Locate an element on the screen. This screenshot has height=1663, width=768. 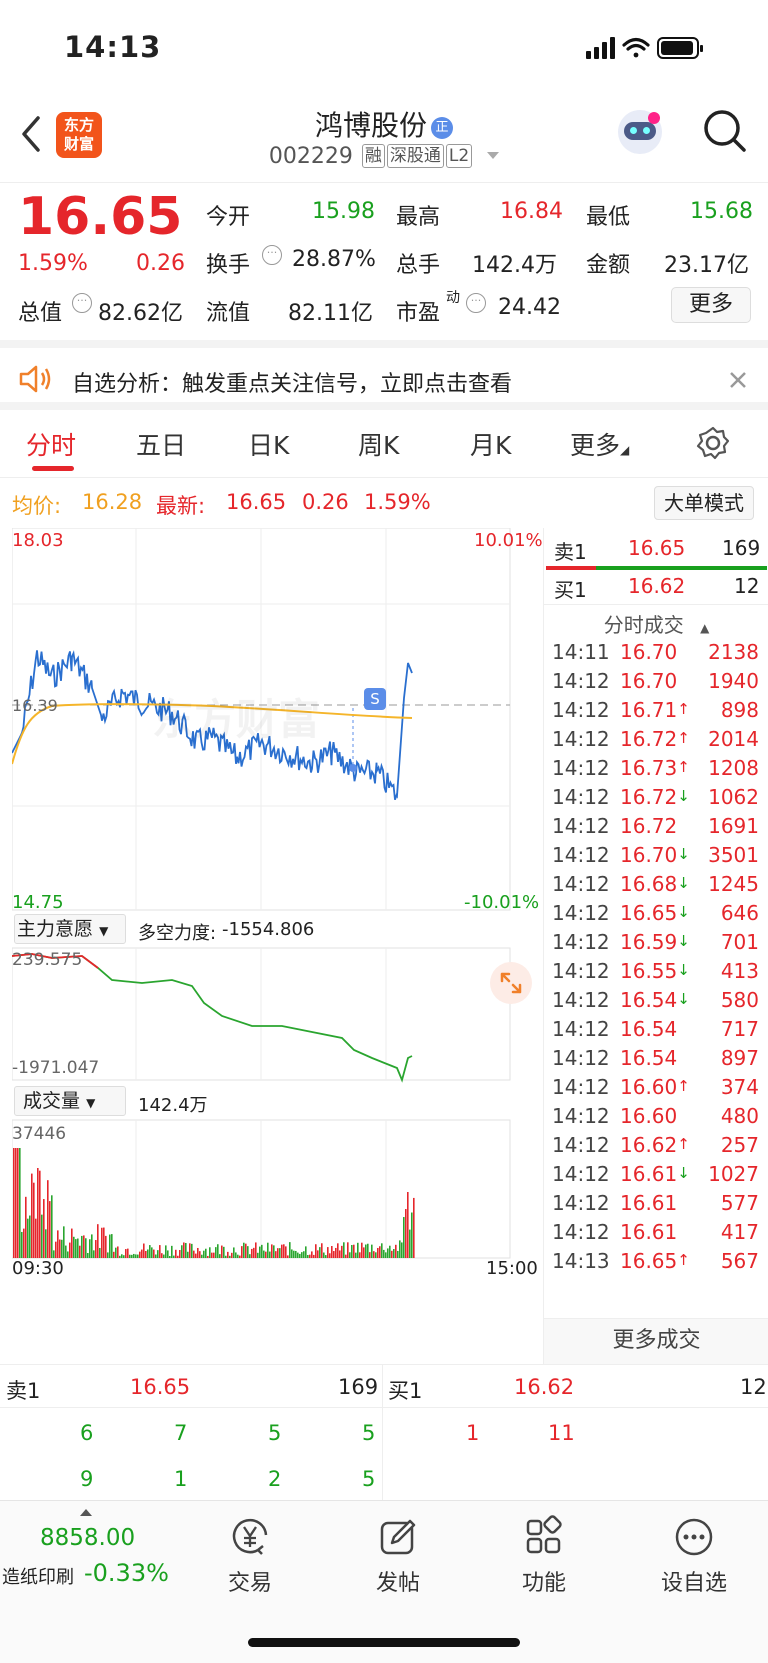
tab-daily-k: 日K is located at coordinates (268, 444).